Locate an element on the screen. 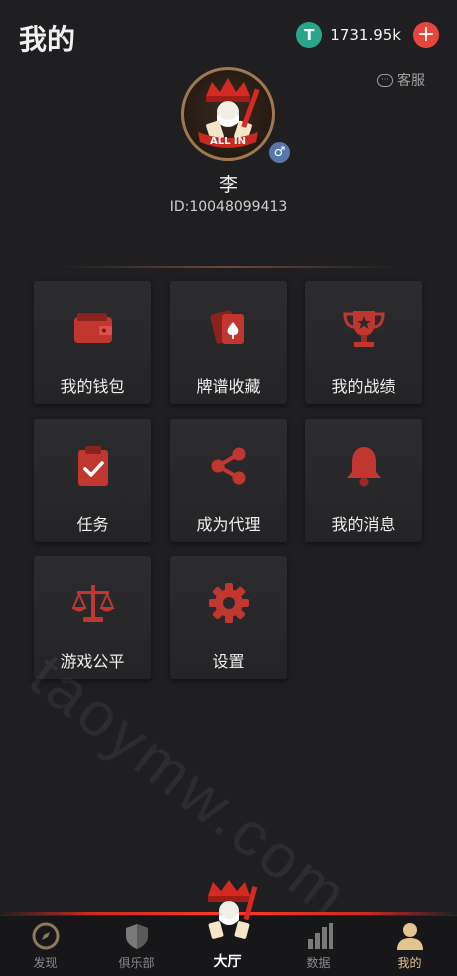  balance-value: 1731.95k is located at coordinates (365, 35).